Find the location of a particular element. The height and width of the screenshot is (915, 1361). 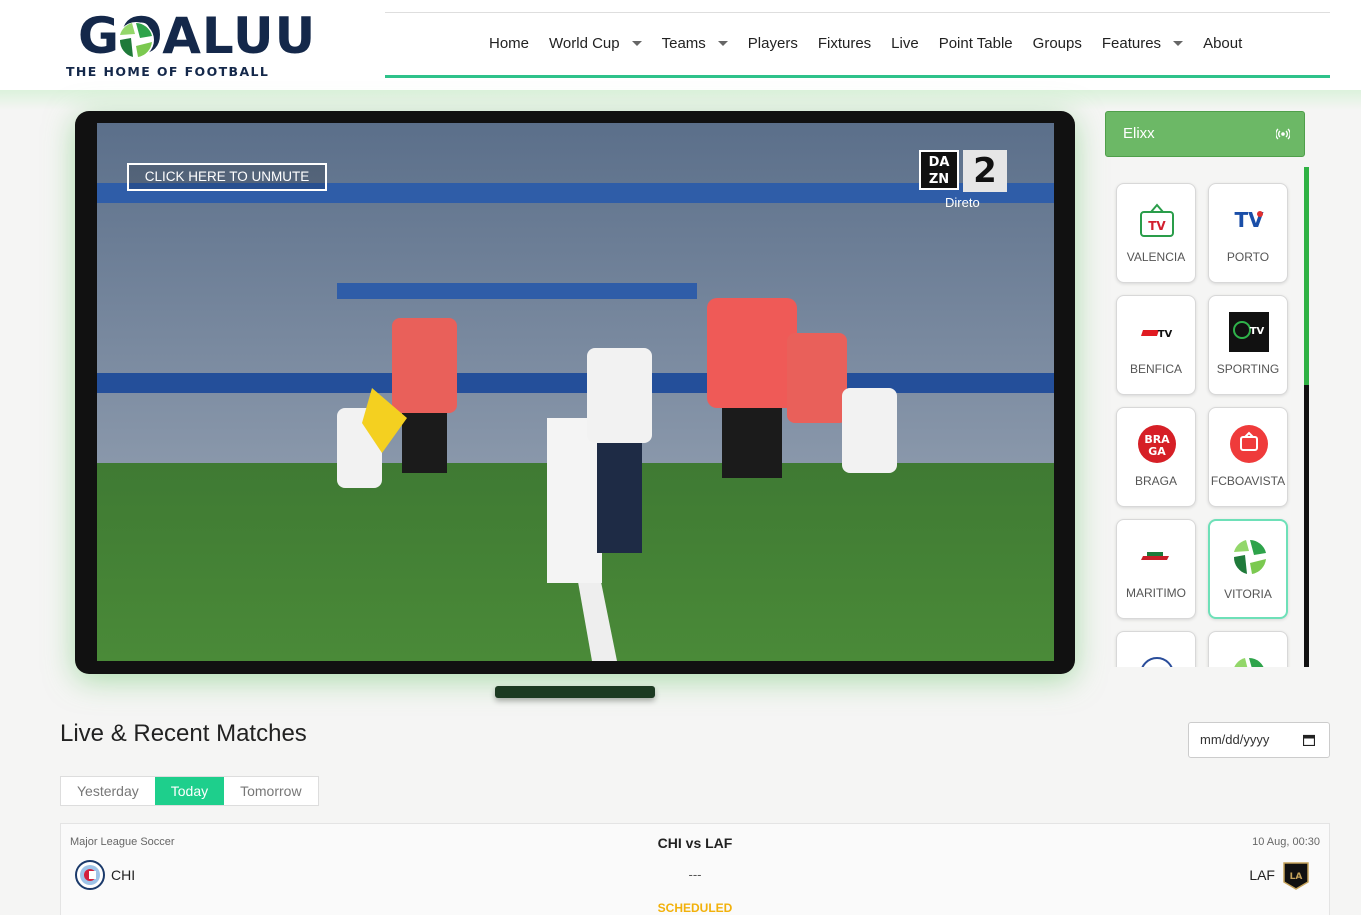

nav-item-groups: Groups is located at coordinates (1057, 43).